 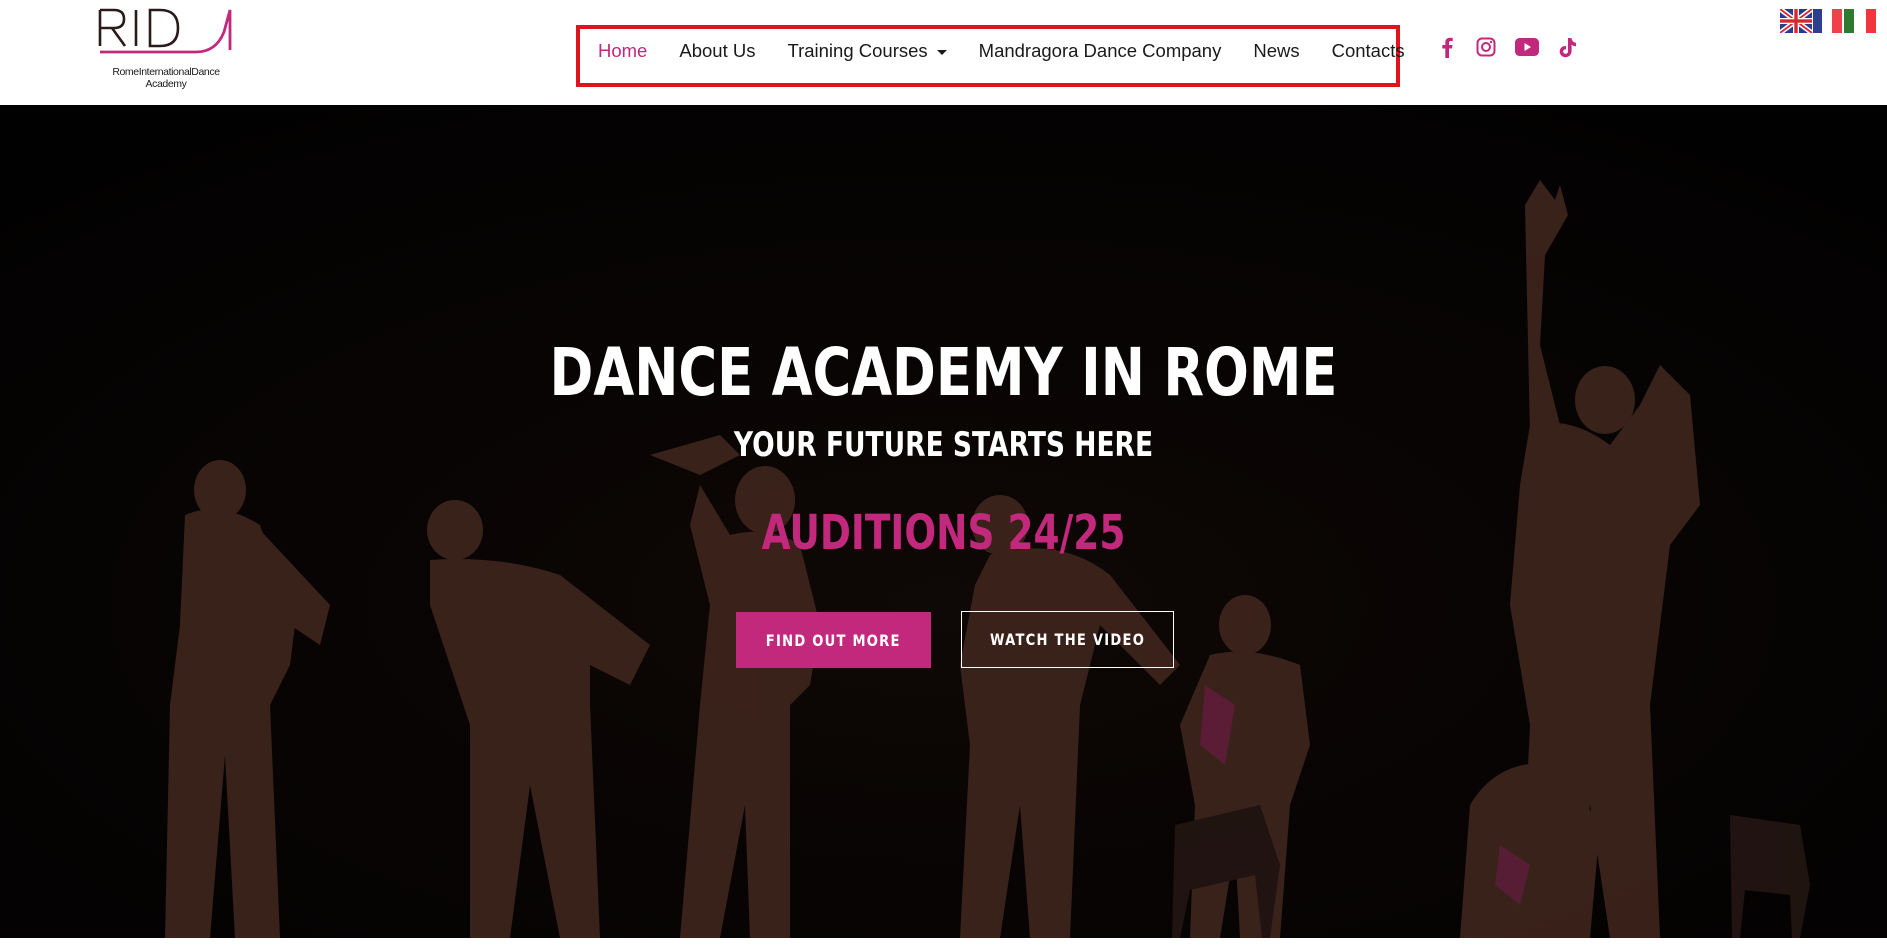 I want to click on page-content-start, so click(x=943, y=942).